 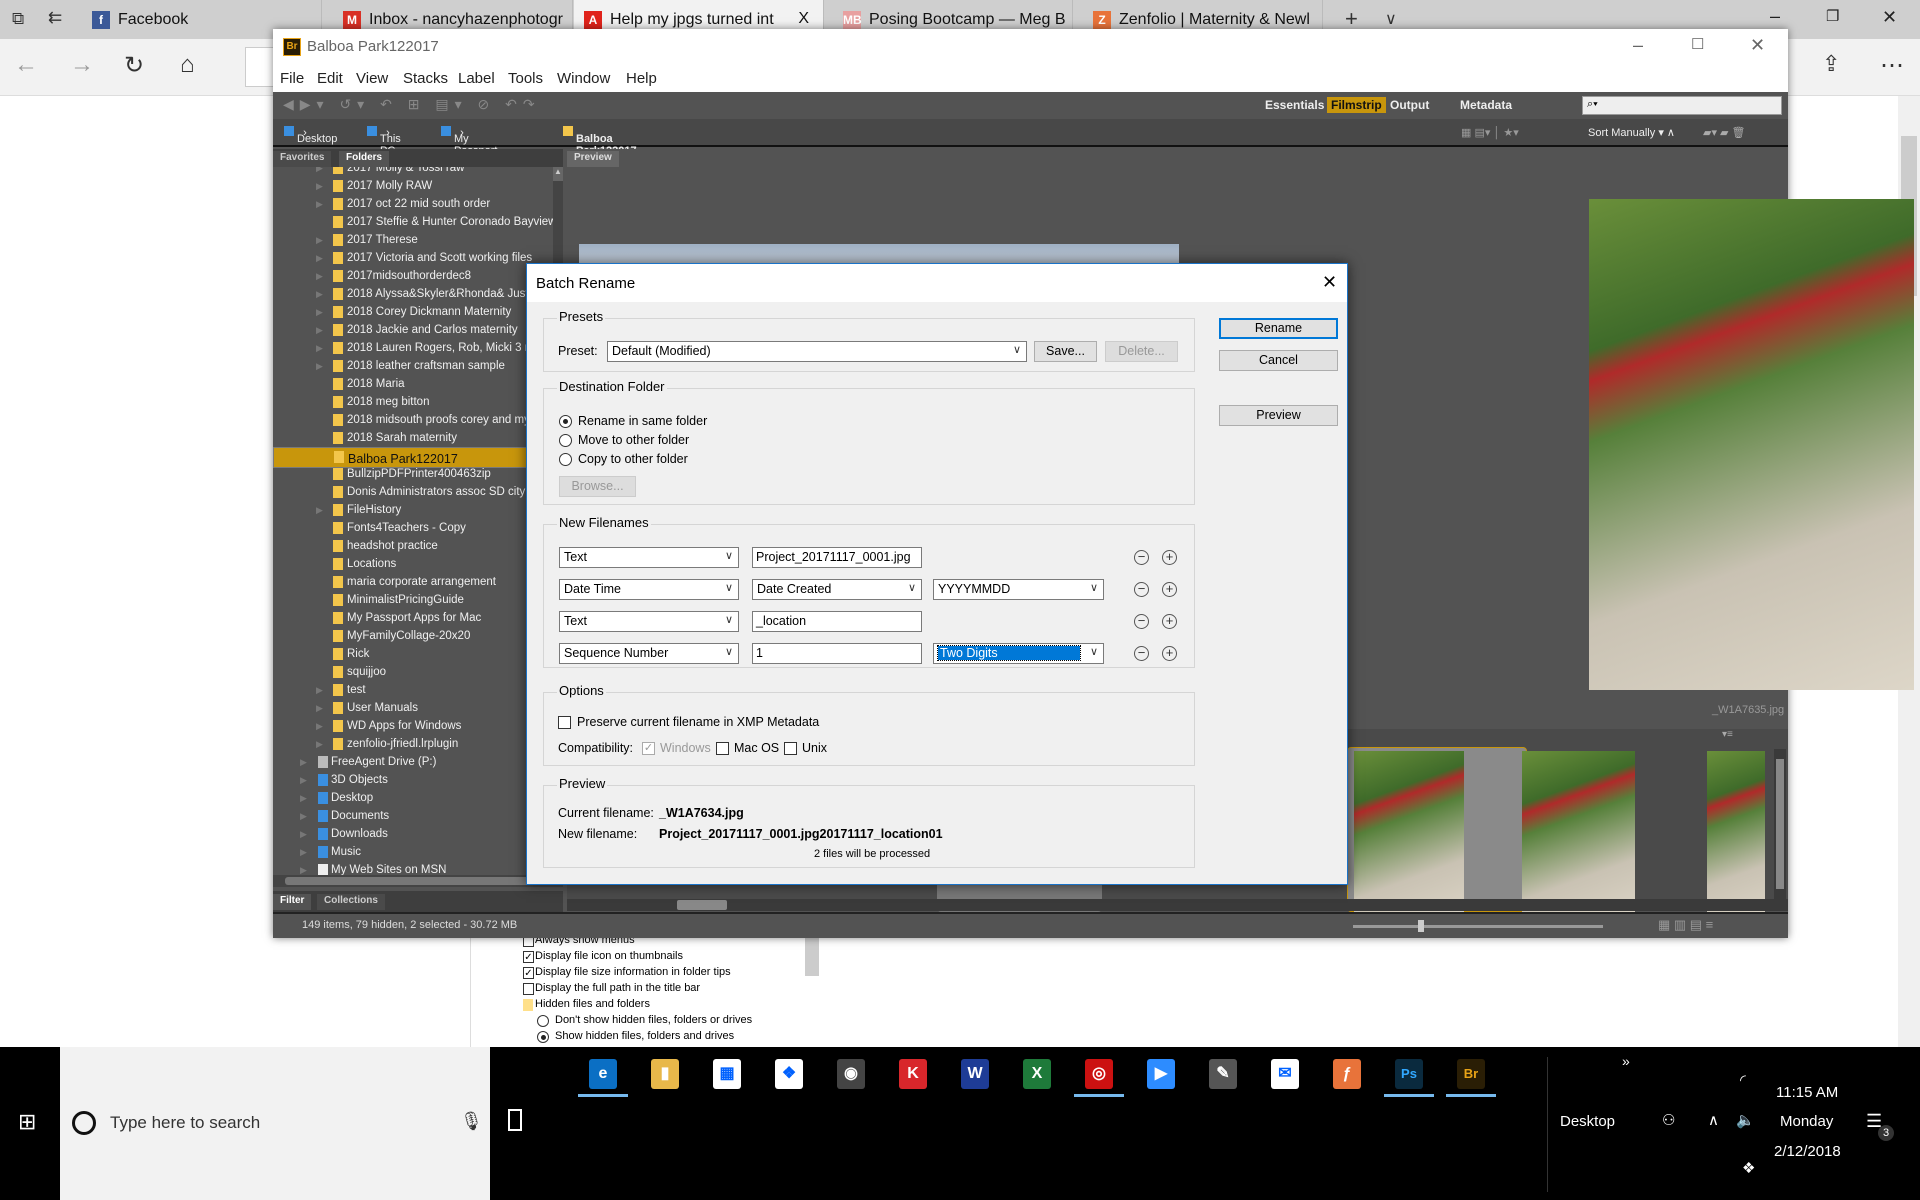 I want to click on folder-item: 2018 Maria, so click(x=414, y=384).